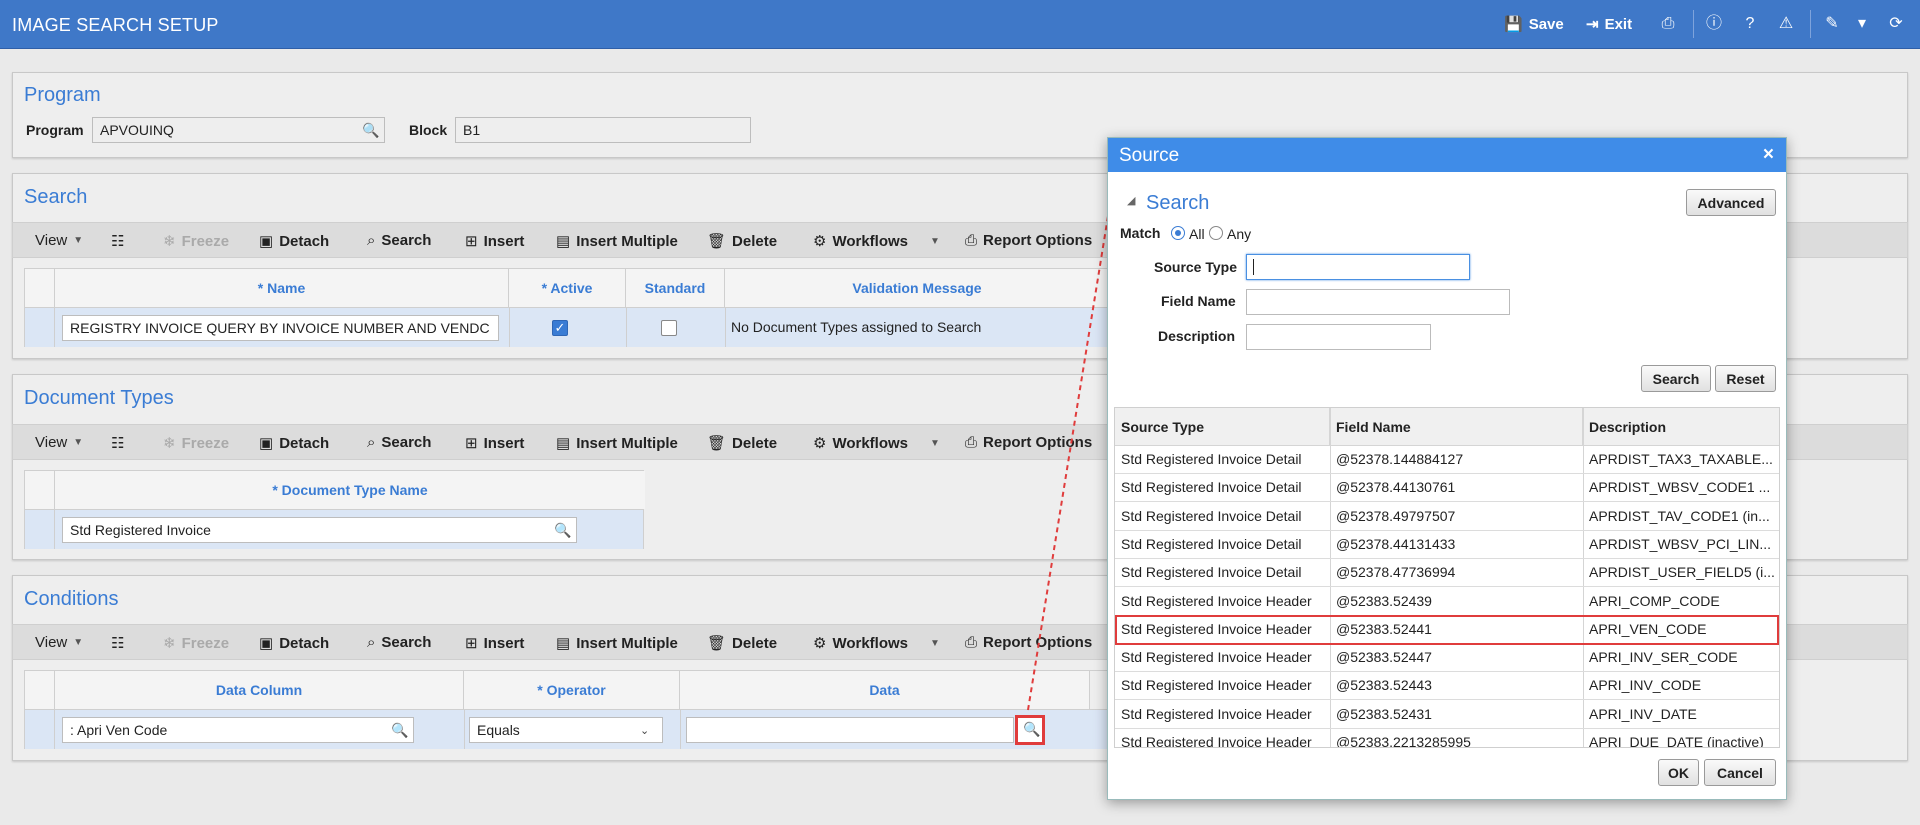  I want to click on description-input, so click(1338, 337).